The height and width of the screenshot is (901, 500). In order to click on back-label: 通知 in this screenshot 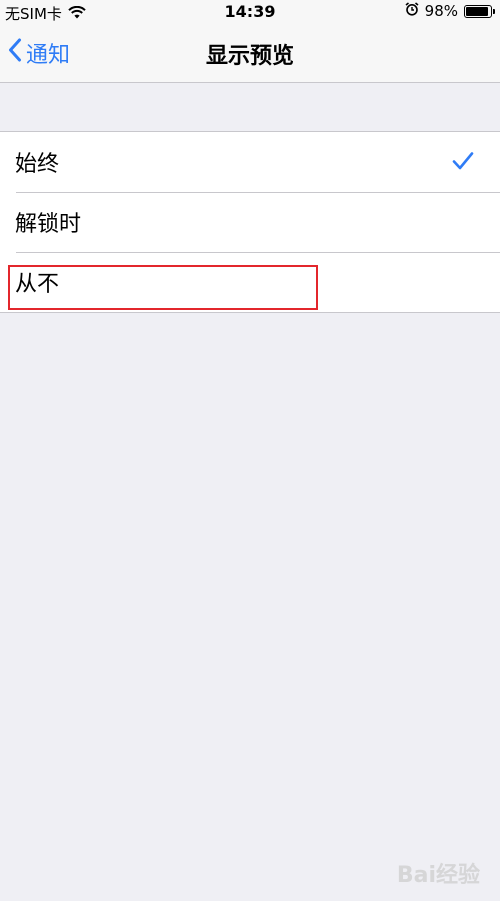, I will do `click(48, 55)`.